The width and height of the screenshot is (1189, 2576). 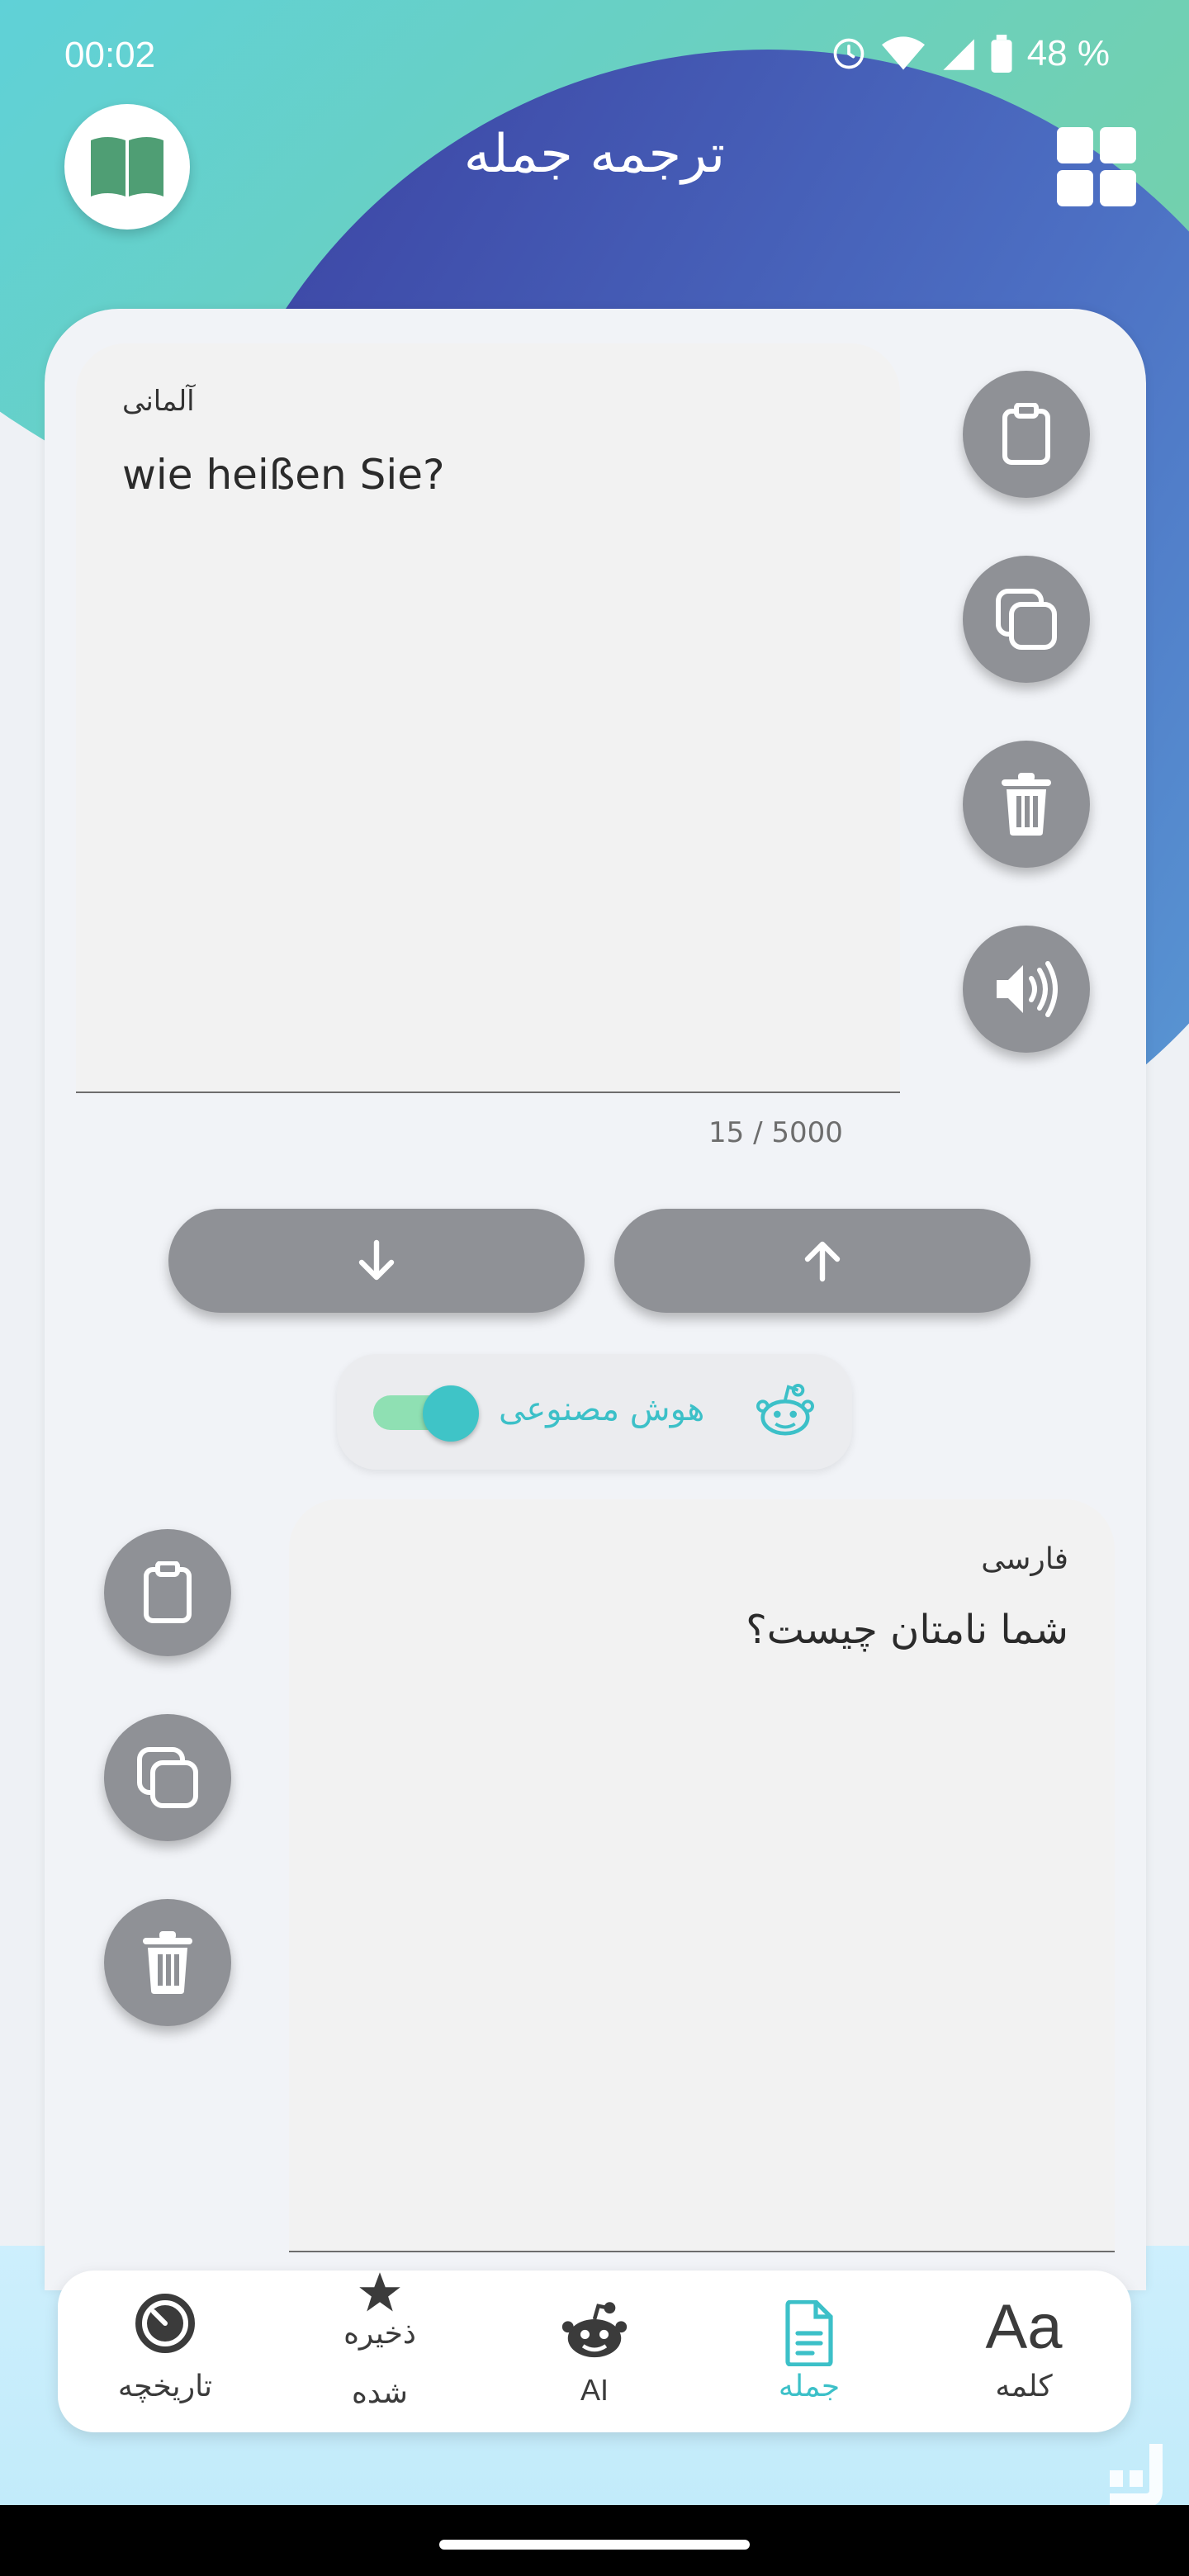 What do you see at coordinates (958, 54) in the screenshot?
I see `signal-icon` at bounding box center [958, 54].